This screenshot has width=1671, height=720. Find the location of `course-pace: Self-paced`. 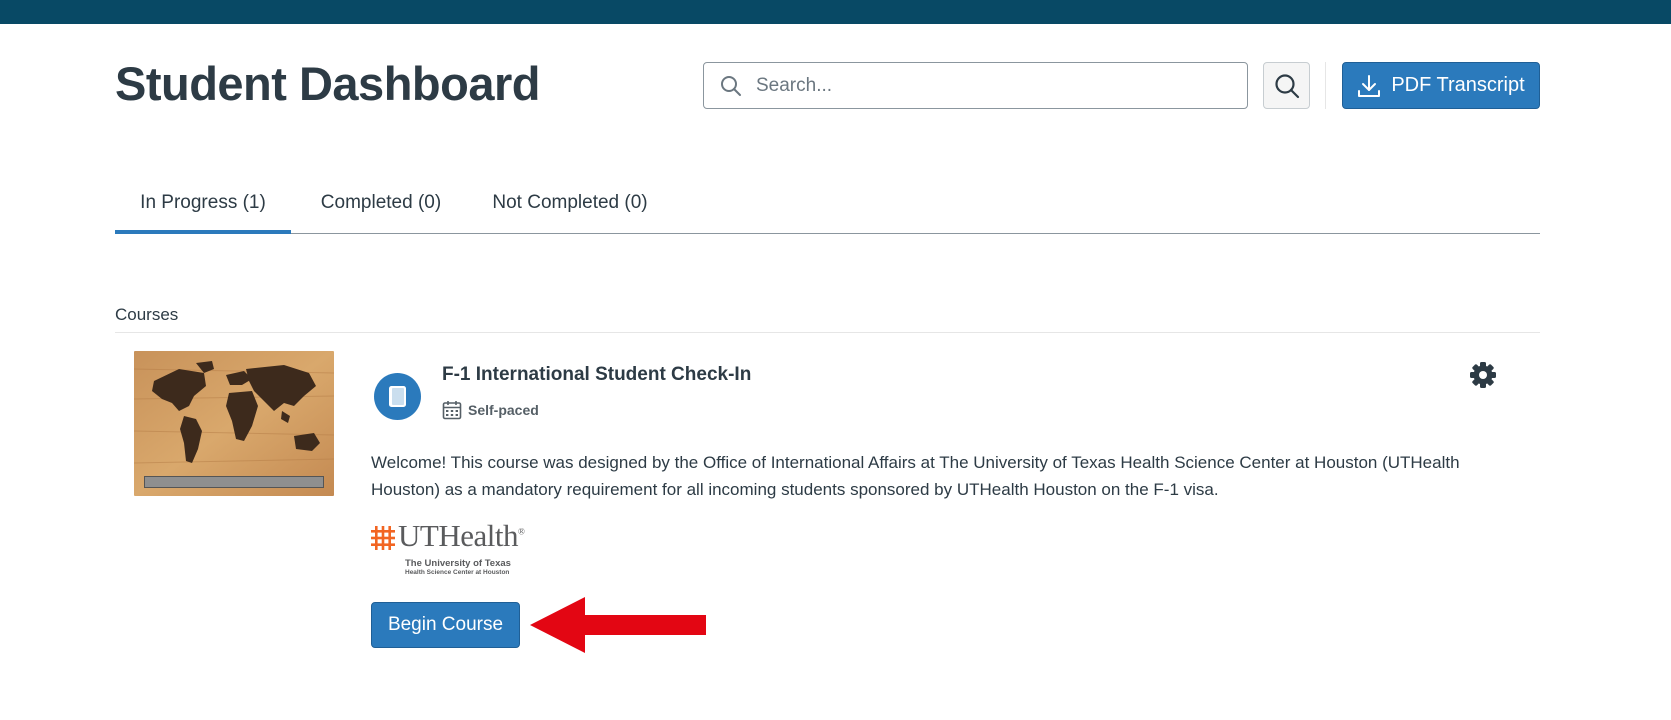

course-pace: Self-paced is located at coordinates (490, 410).